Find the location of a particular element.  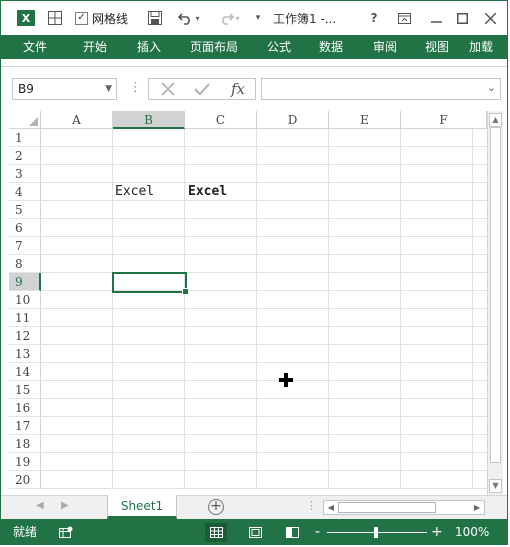

row-header-16: 16 is located at coordinates (25, 408).